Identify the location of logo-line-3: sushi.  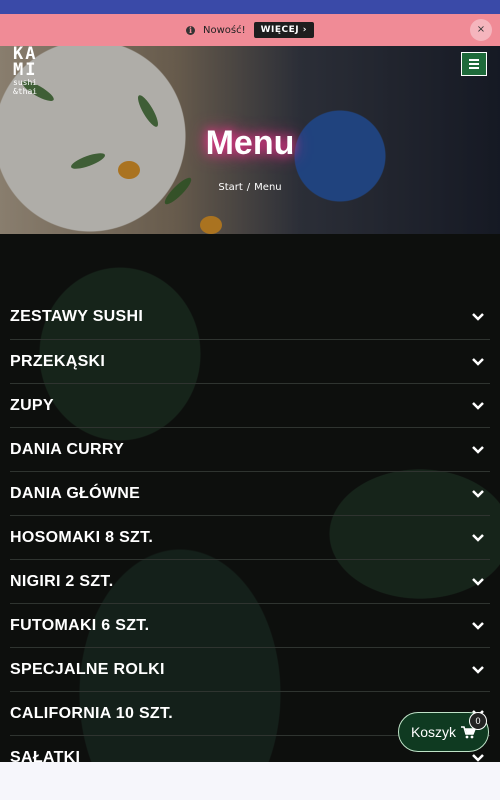
(25, 82).